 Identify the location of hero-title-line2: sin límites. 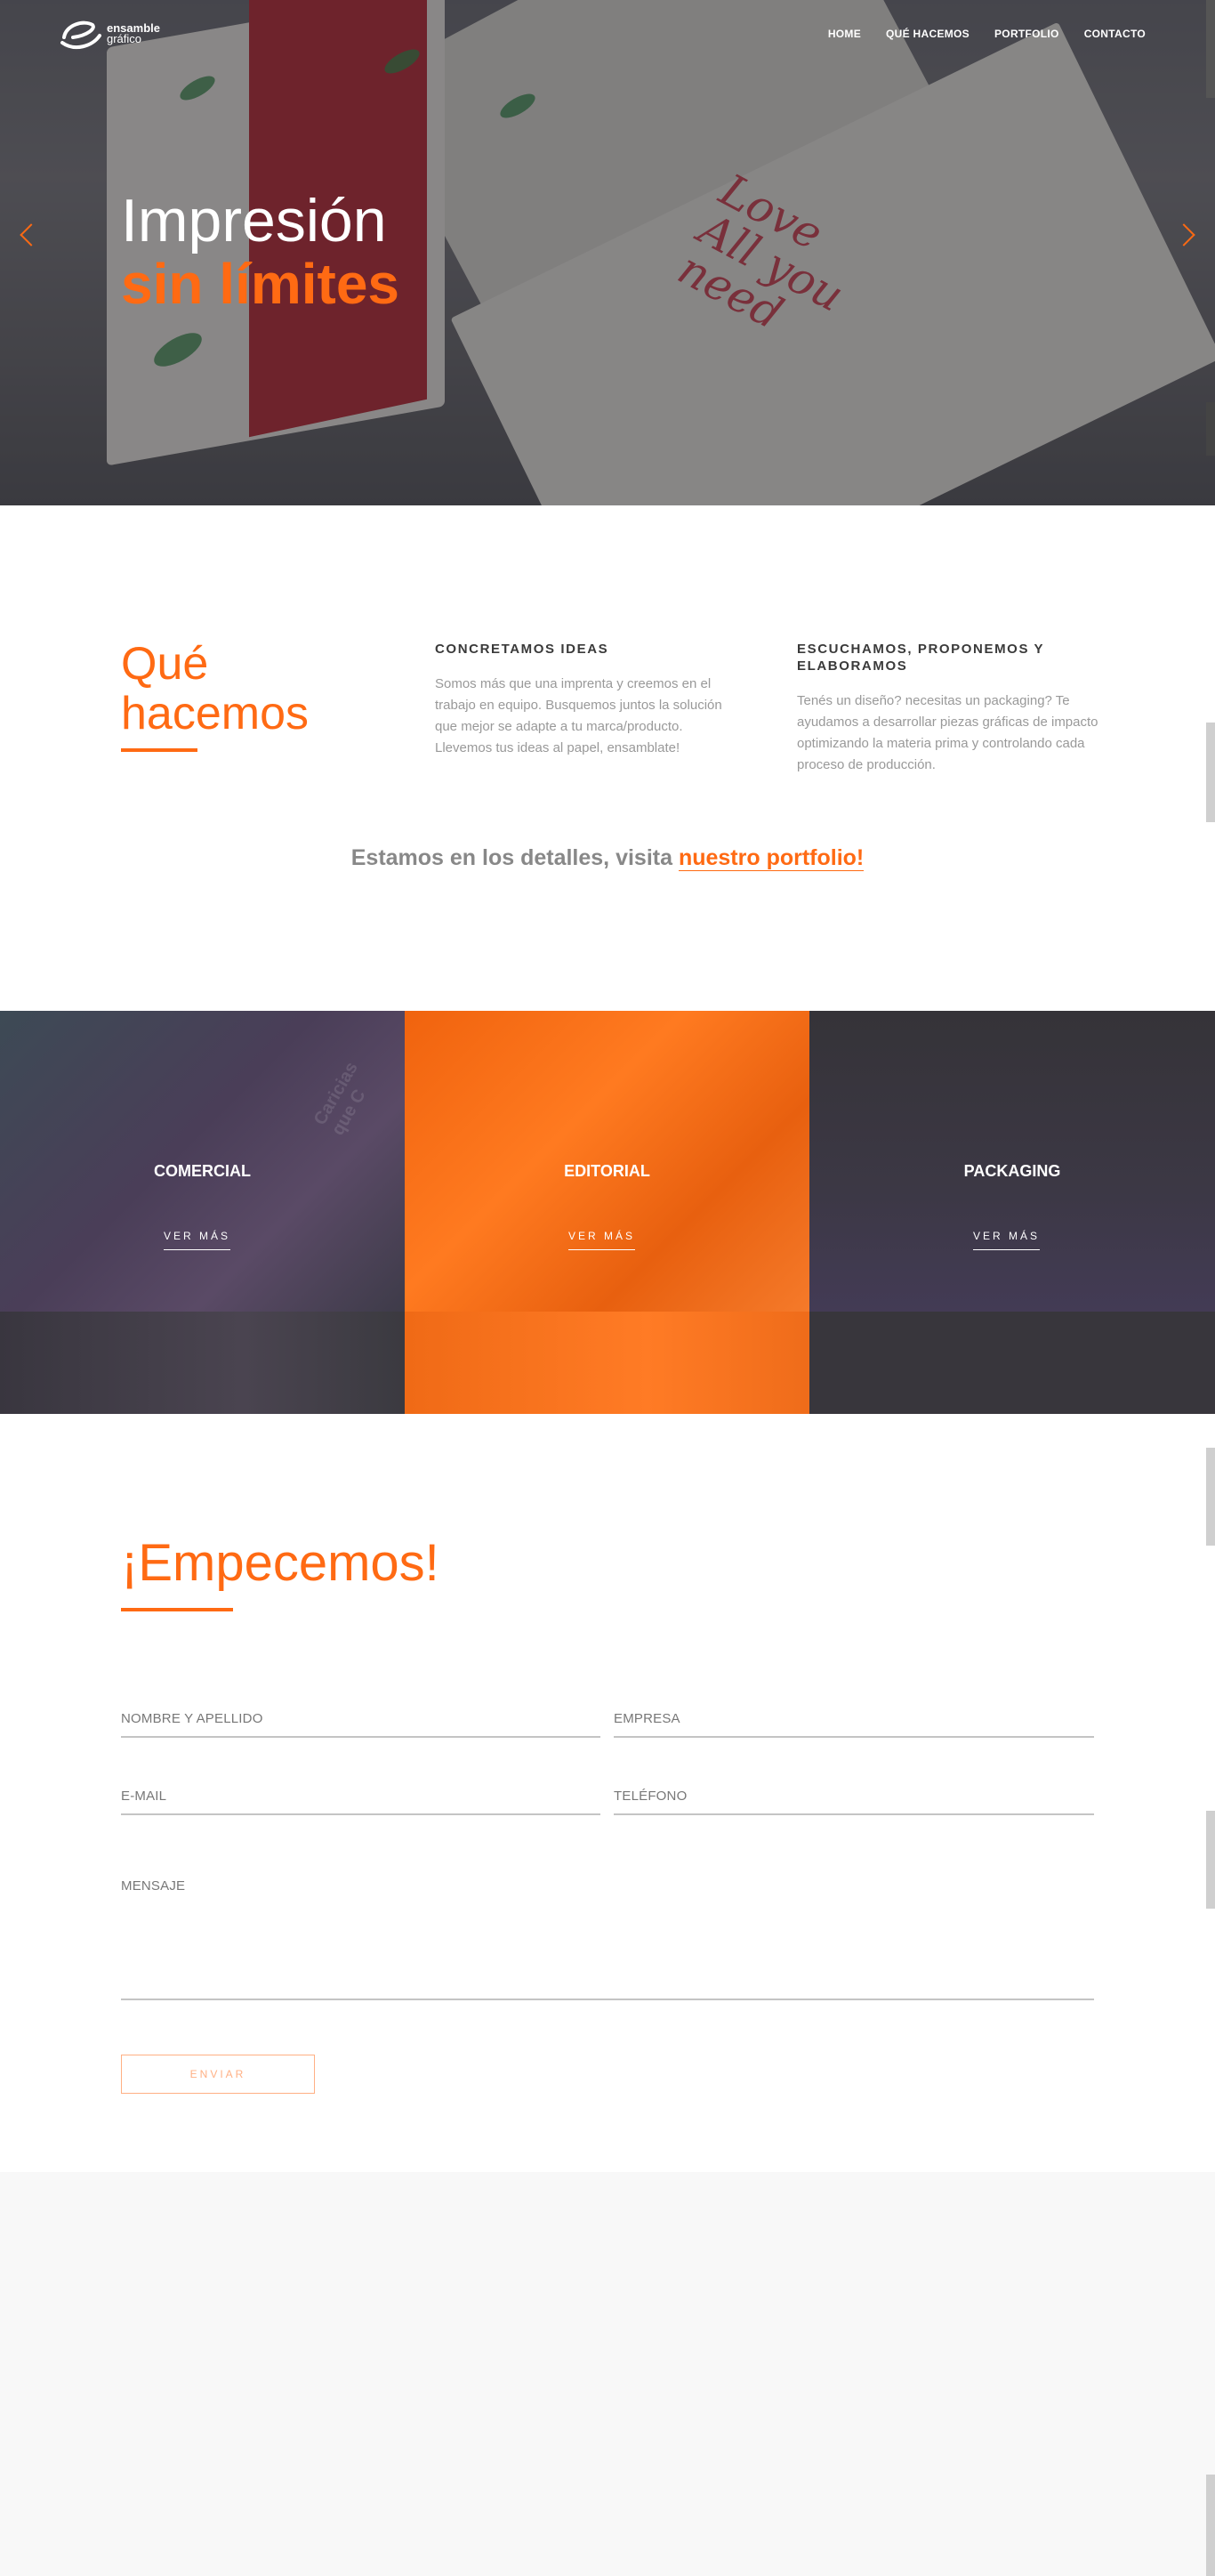
(260, 284).